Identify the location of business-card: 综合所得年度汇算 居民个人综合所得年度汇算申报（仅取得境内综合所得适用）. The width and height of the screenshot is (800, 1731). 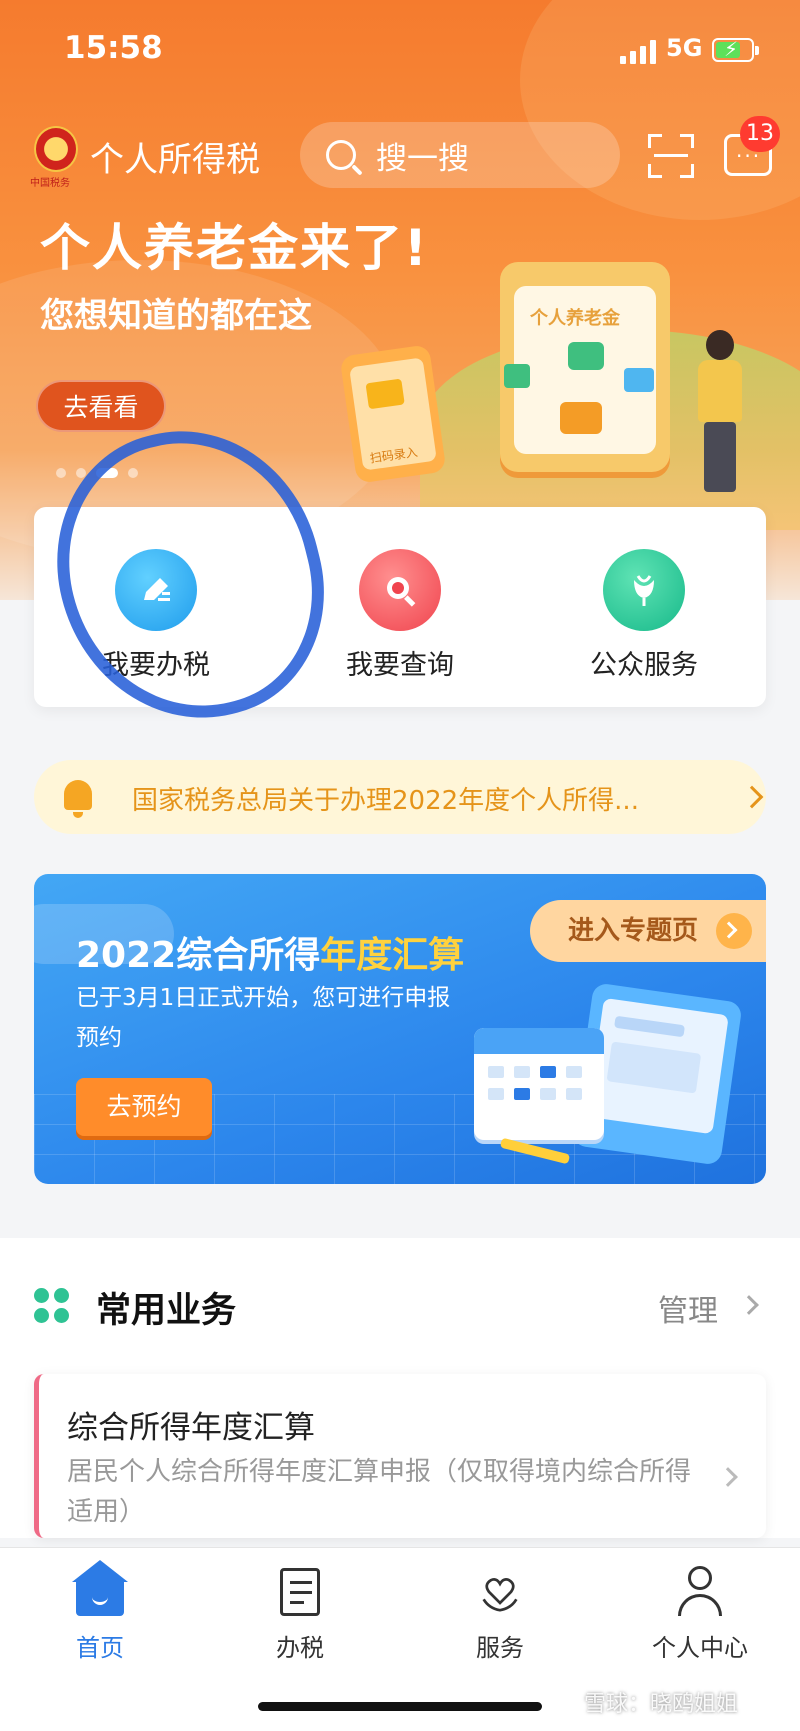
(400, 1456).